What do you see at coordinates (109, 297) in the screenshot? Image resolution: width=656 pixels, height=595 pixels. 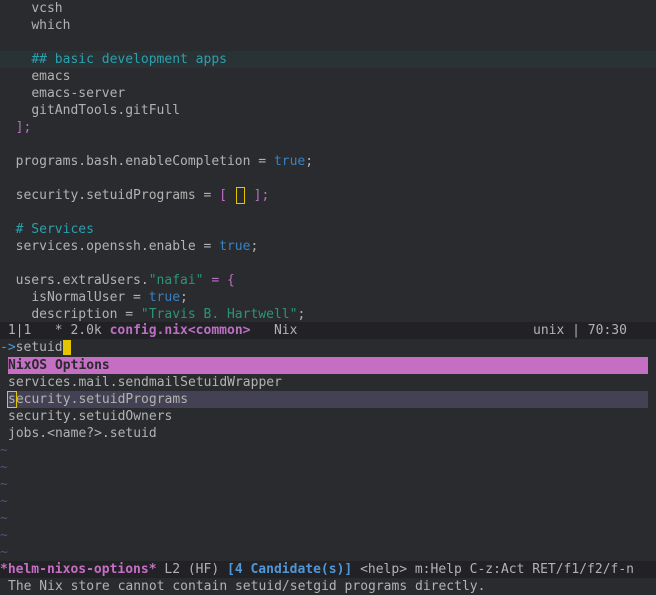 I see `code-line: isNormalUser = true;` at bounding box center [109, 297].